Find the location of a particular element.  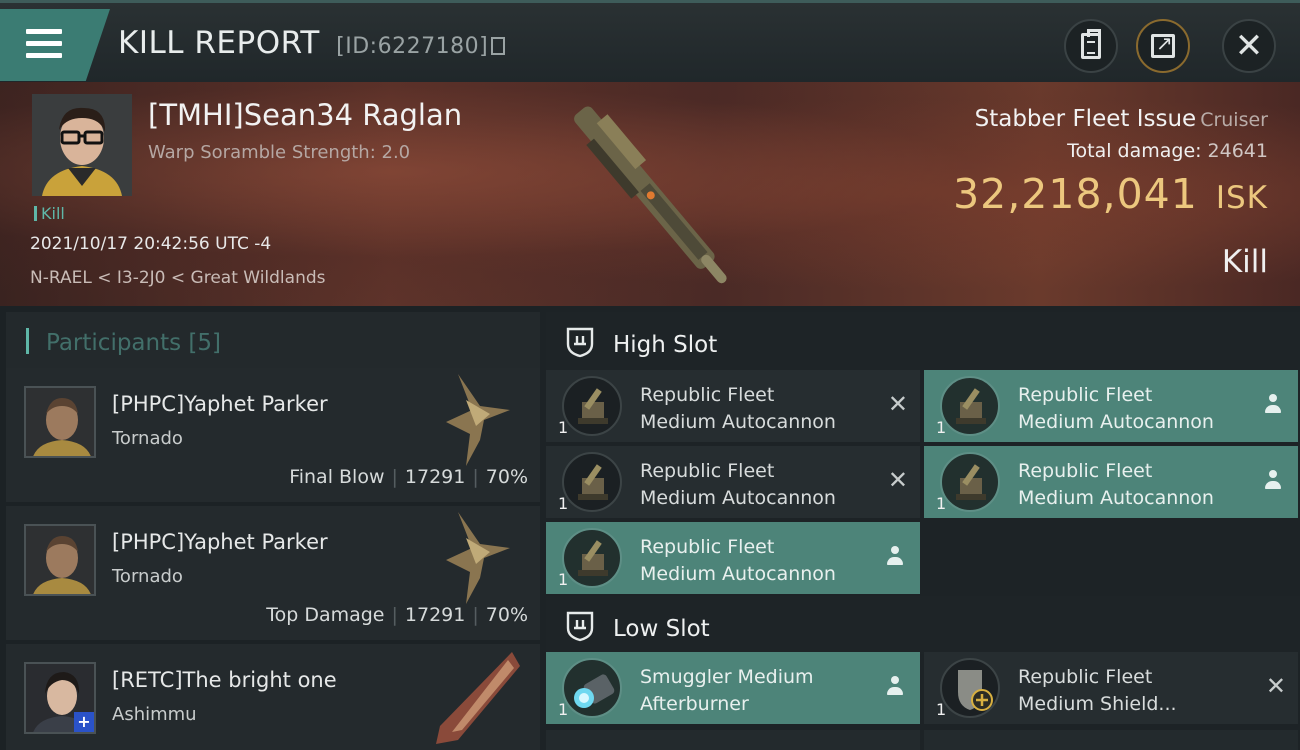

window-title: KILL REPORT [ID:6227180] is located at coordinates (312, 43).